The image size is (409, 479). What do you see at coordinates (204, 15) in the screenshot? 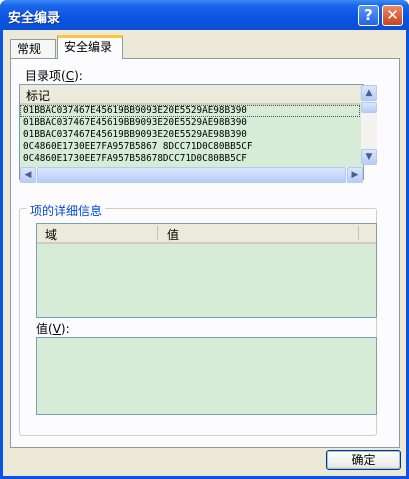
I see `title-bar: 安全编录 ? ✕` at bounding box center [204, 15].